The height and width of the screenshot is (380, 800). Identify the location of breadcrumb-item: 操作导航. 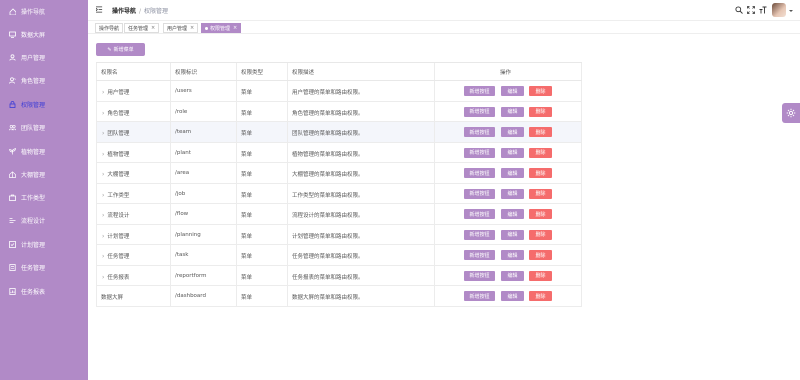
(124, 11).